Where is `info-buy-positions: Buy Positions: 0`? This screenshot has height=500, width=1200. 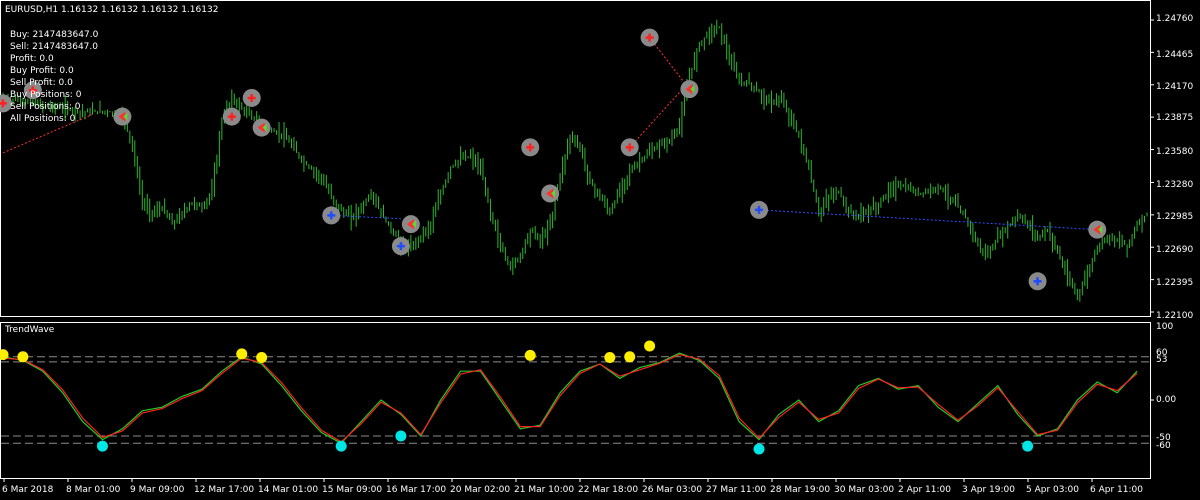 info-buy-positions: Buy Positions: 0 is located at coordinates (46, 95).